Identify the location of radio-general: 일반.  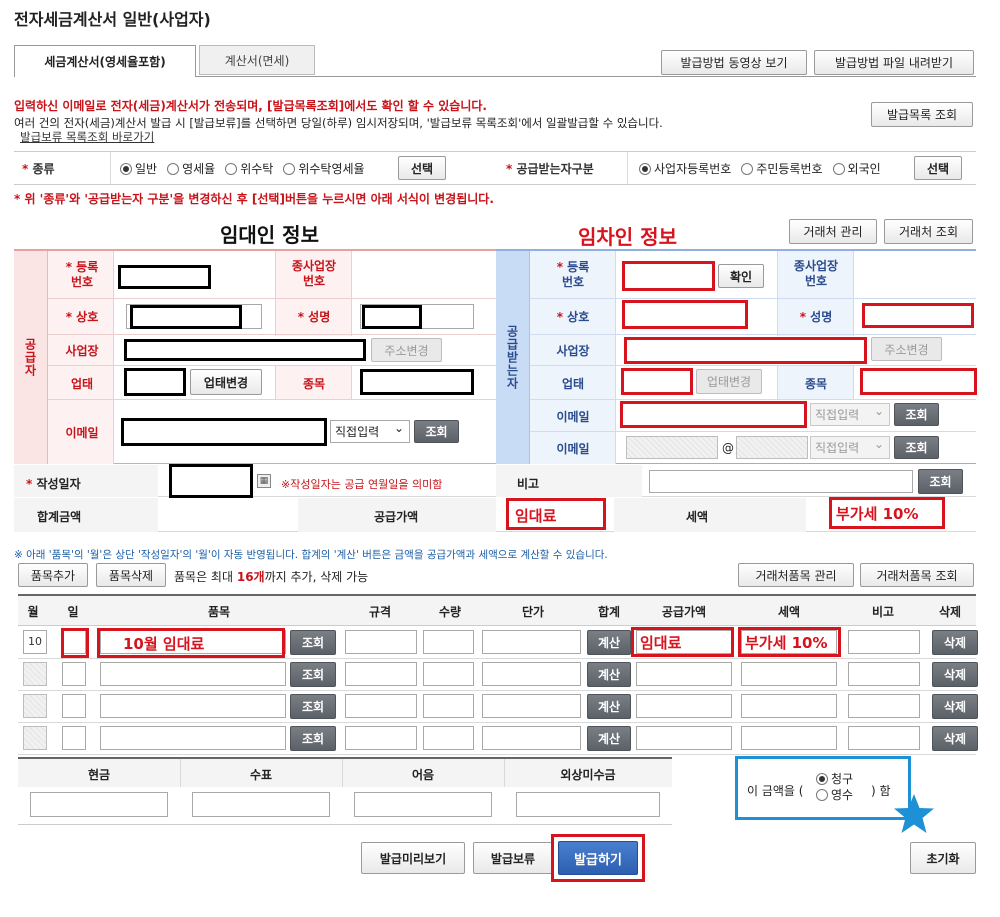
(138, 168).